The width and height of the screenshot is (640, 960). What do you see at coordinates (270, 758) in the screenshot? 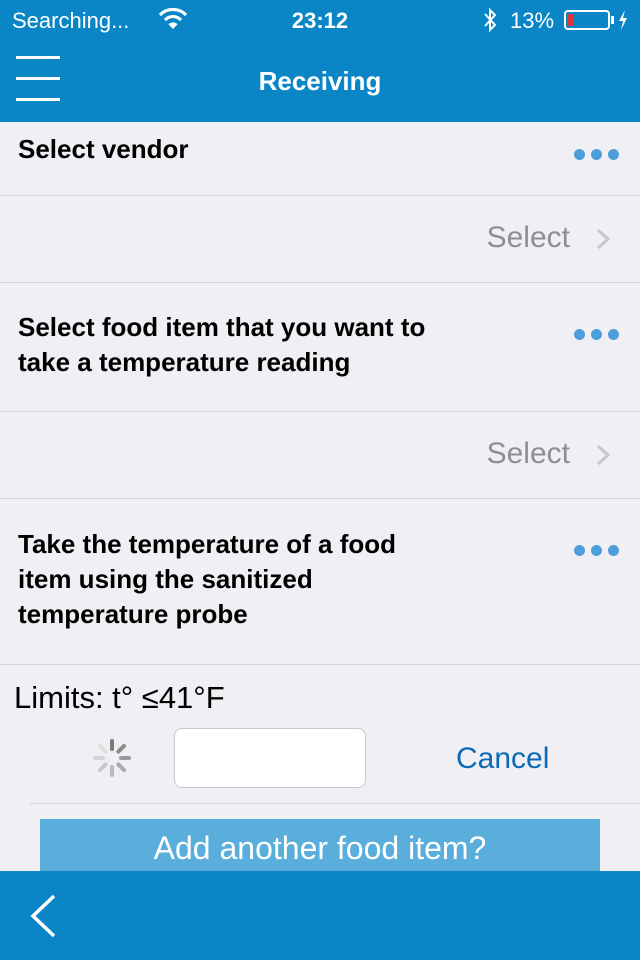
I see `temperature-input` at bounding box center [270, 758].